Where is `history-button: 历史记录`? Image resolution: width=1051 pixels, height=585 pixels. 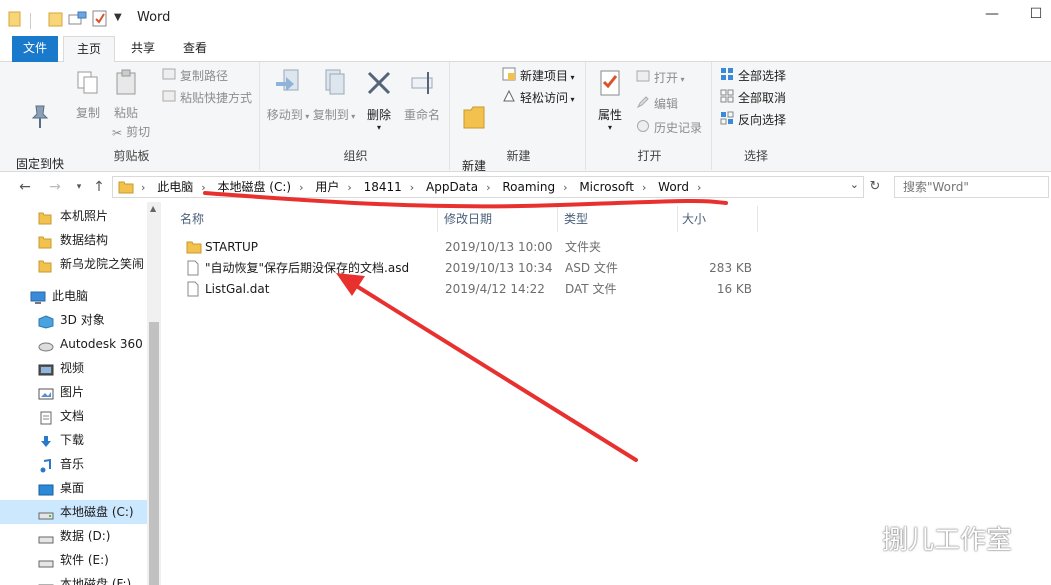 history-button: 历史记录 is located at coordinates (669, 128).